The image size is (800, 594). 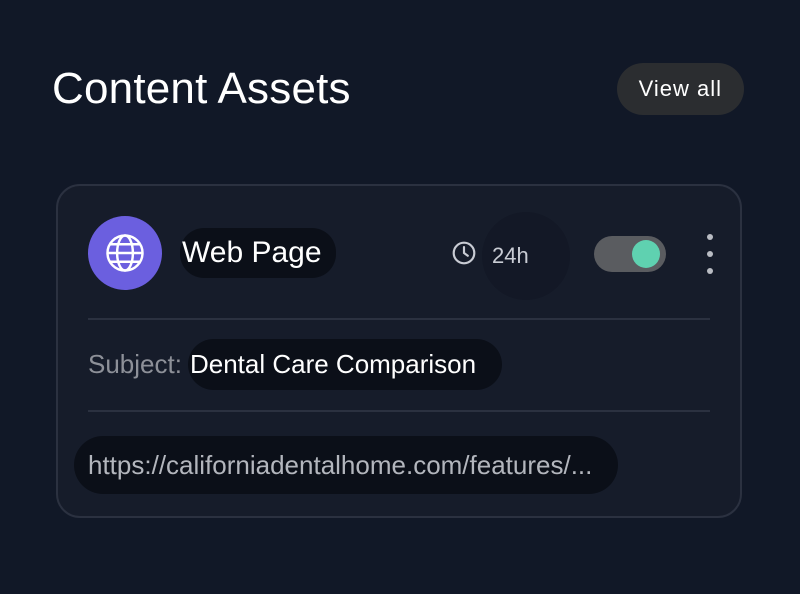 What do you see at coordinates (710, 254) in the screenshot?
I see `more-options-icon` at bounding box center [710, 254].